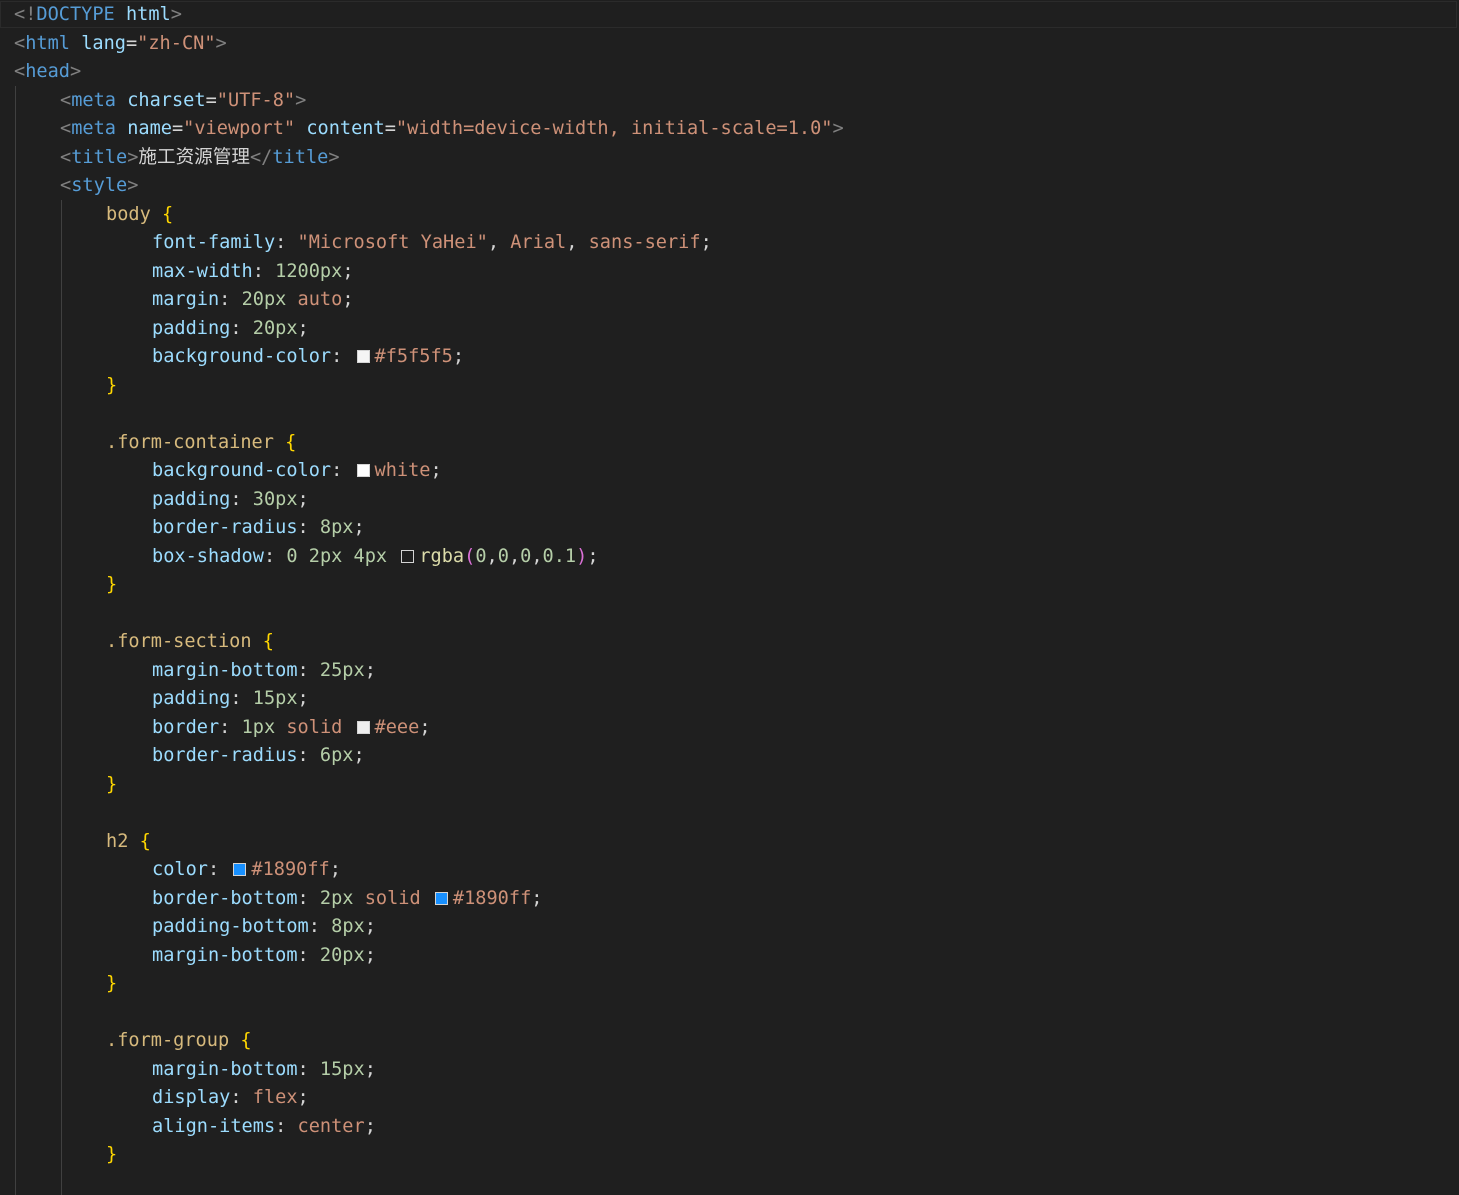 Image resolution: width=1459 pixels, height=1195 pixels. I want to click on code-token: "zh-CN", so click(176, 43).